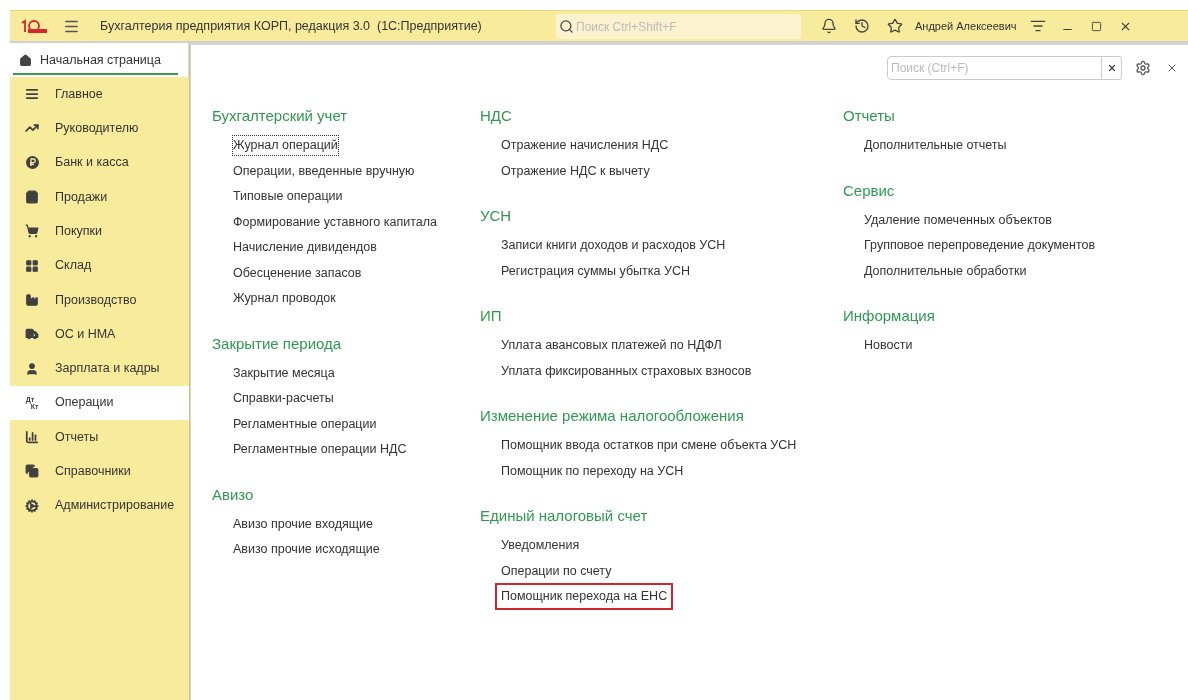  Describe the element at coordinates (869, 116) in the screenshot. I see `section-title: Отчеты` at that location.